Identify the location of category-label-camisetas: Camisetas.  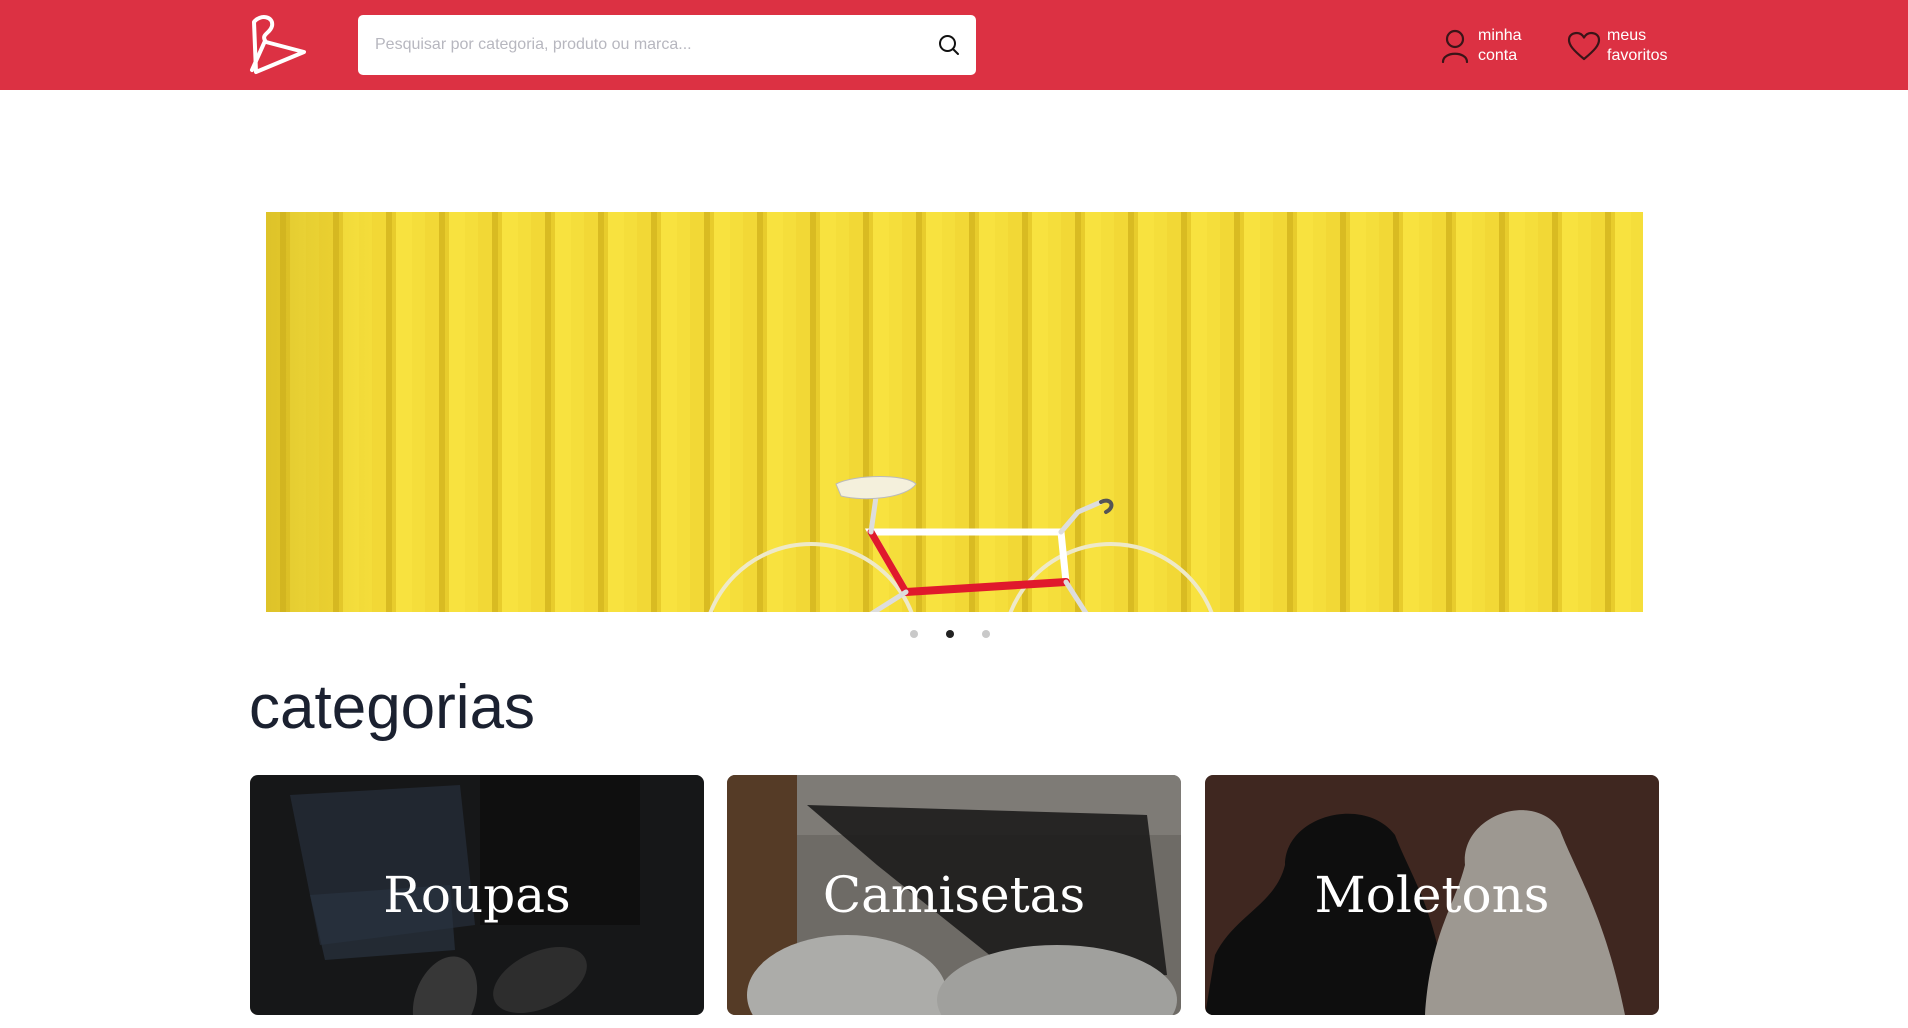
(954, 895).